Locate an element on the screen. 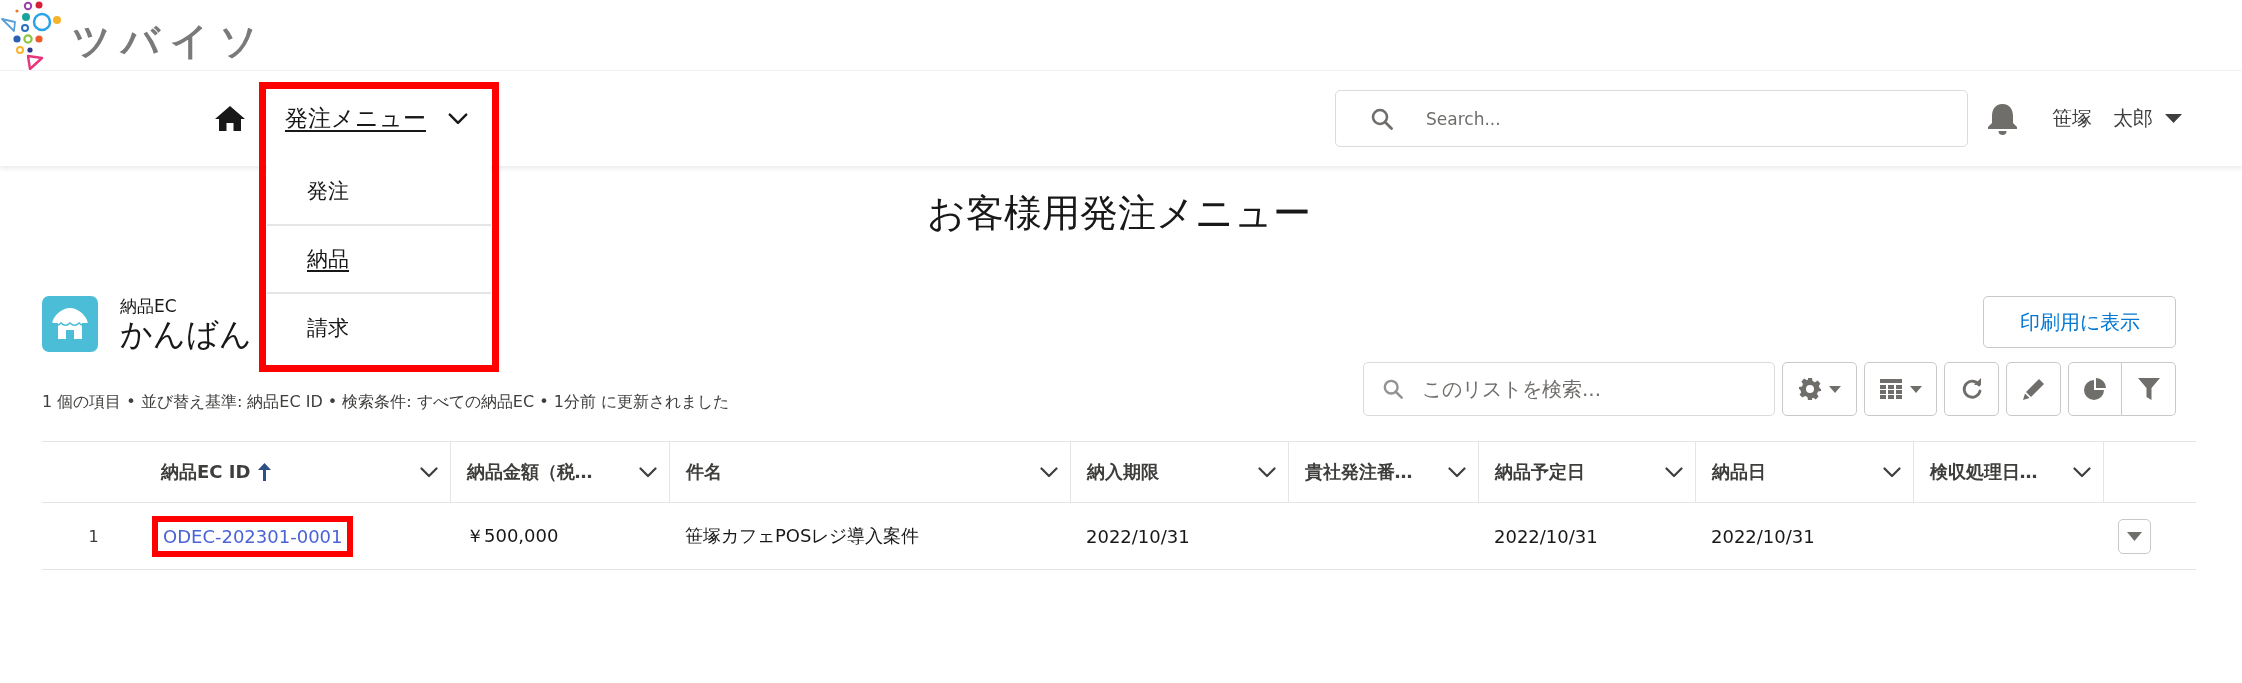  row-actions-button is located at coordinates (2134, 536).